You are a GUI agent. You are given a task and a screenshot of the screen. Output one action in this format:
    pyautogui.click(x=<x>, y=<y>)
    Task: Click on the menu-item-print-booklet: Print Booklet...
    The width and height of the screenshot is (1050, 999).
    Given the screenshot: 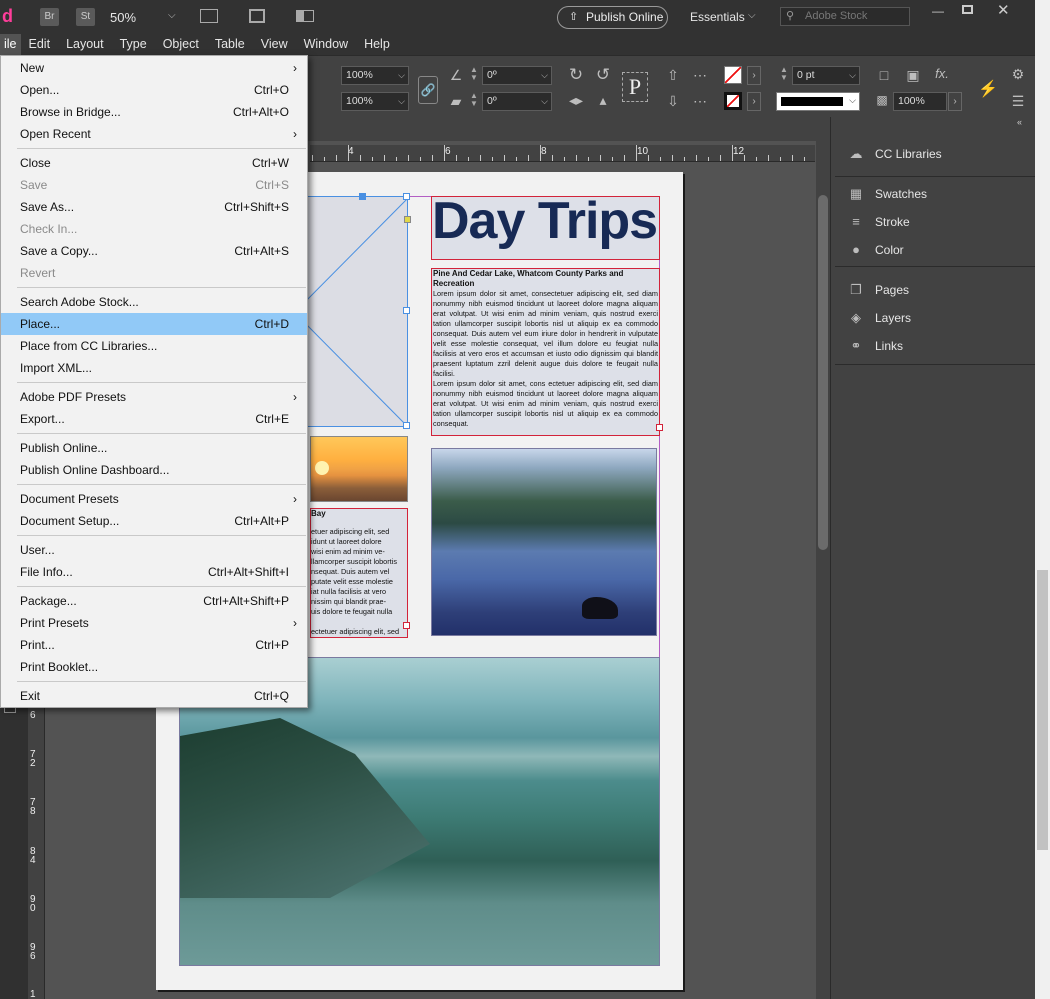 What is the action you would take?
    pyautogui.click(x=154, y=667)
    